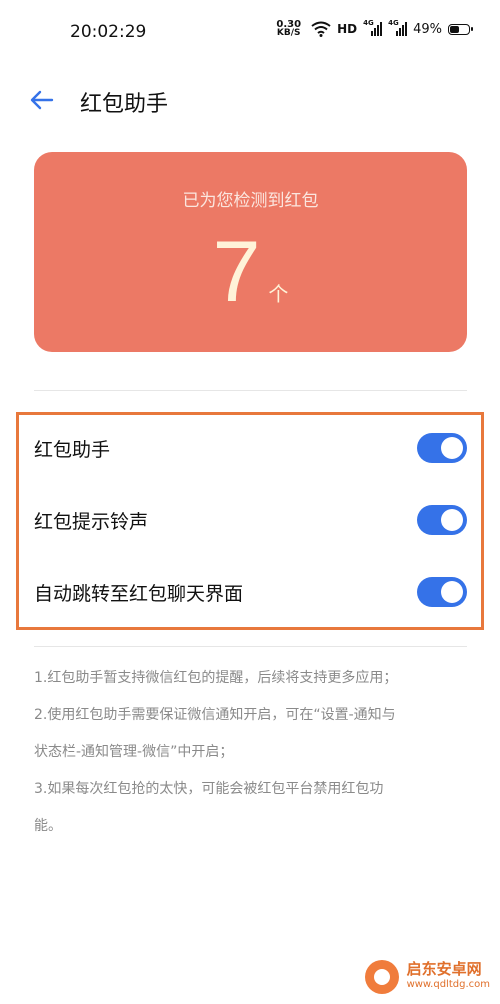 This screenshot has height=1004, width=500. Describe the element at coordinates (215, 715) in the screenshot. I see `note-line-2a: 2.使用红包助手需要保证微信通知开启，可在“设置-通知与` at that location.